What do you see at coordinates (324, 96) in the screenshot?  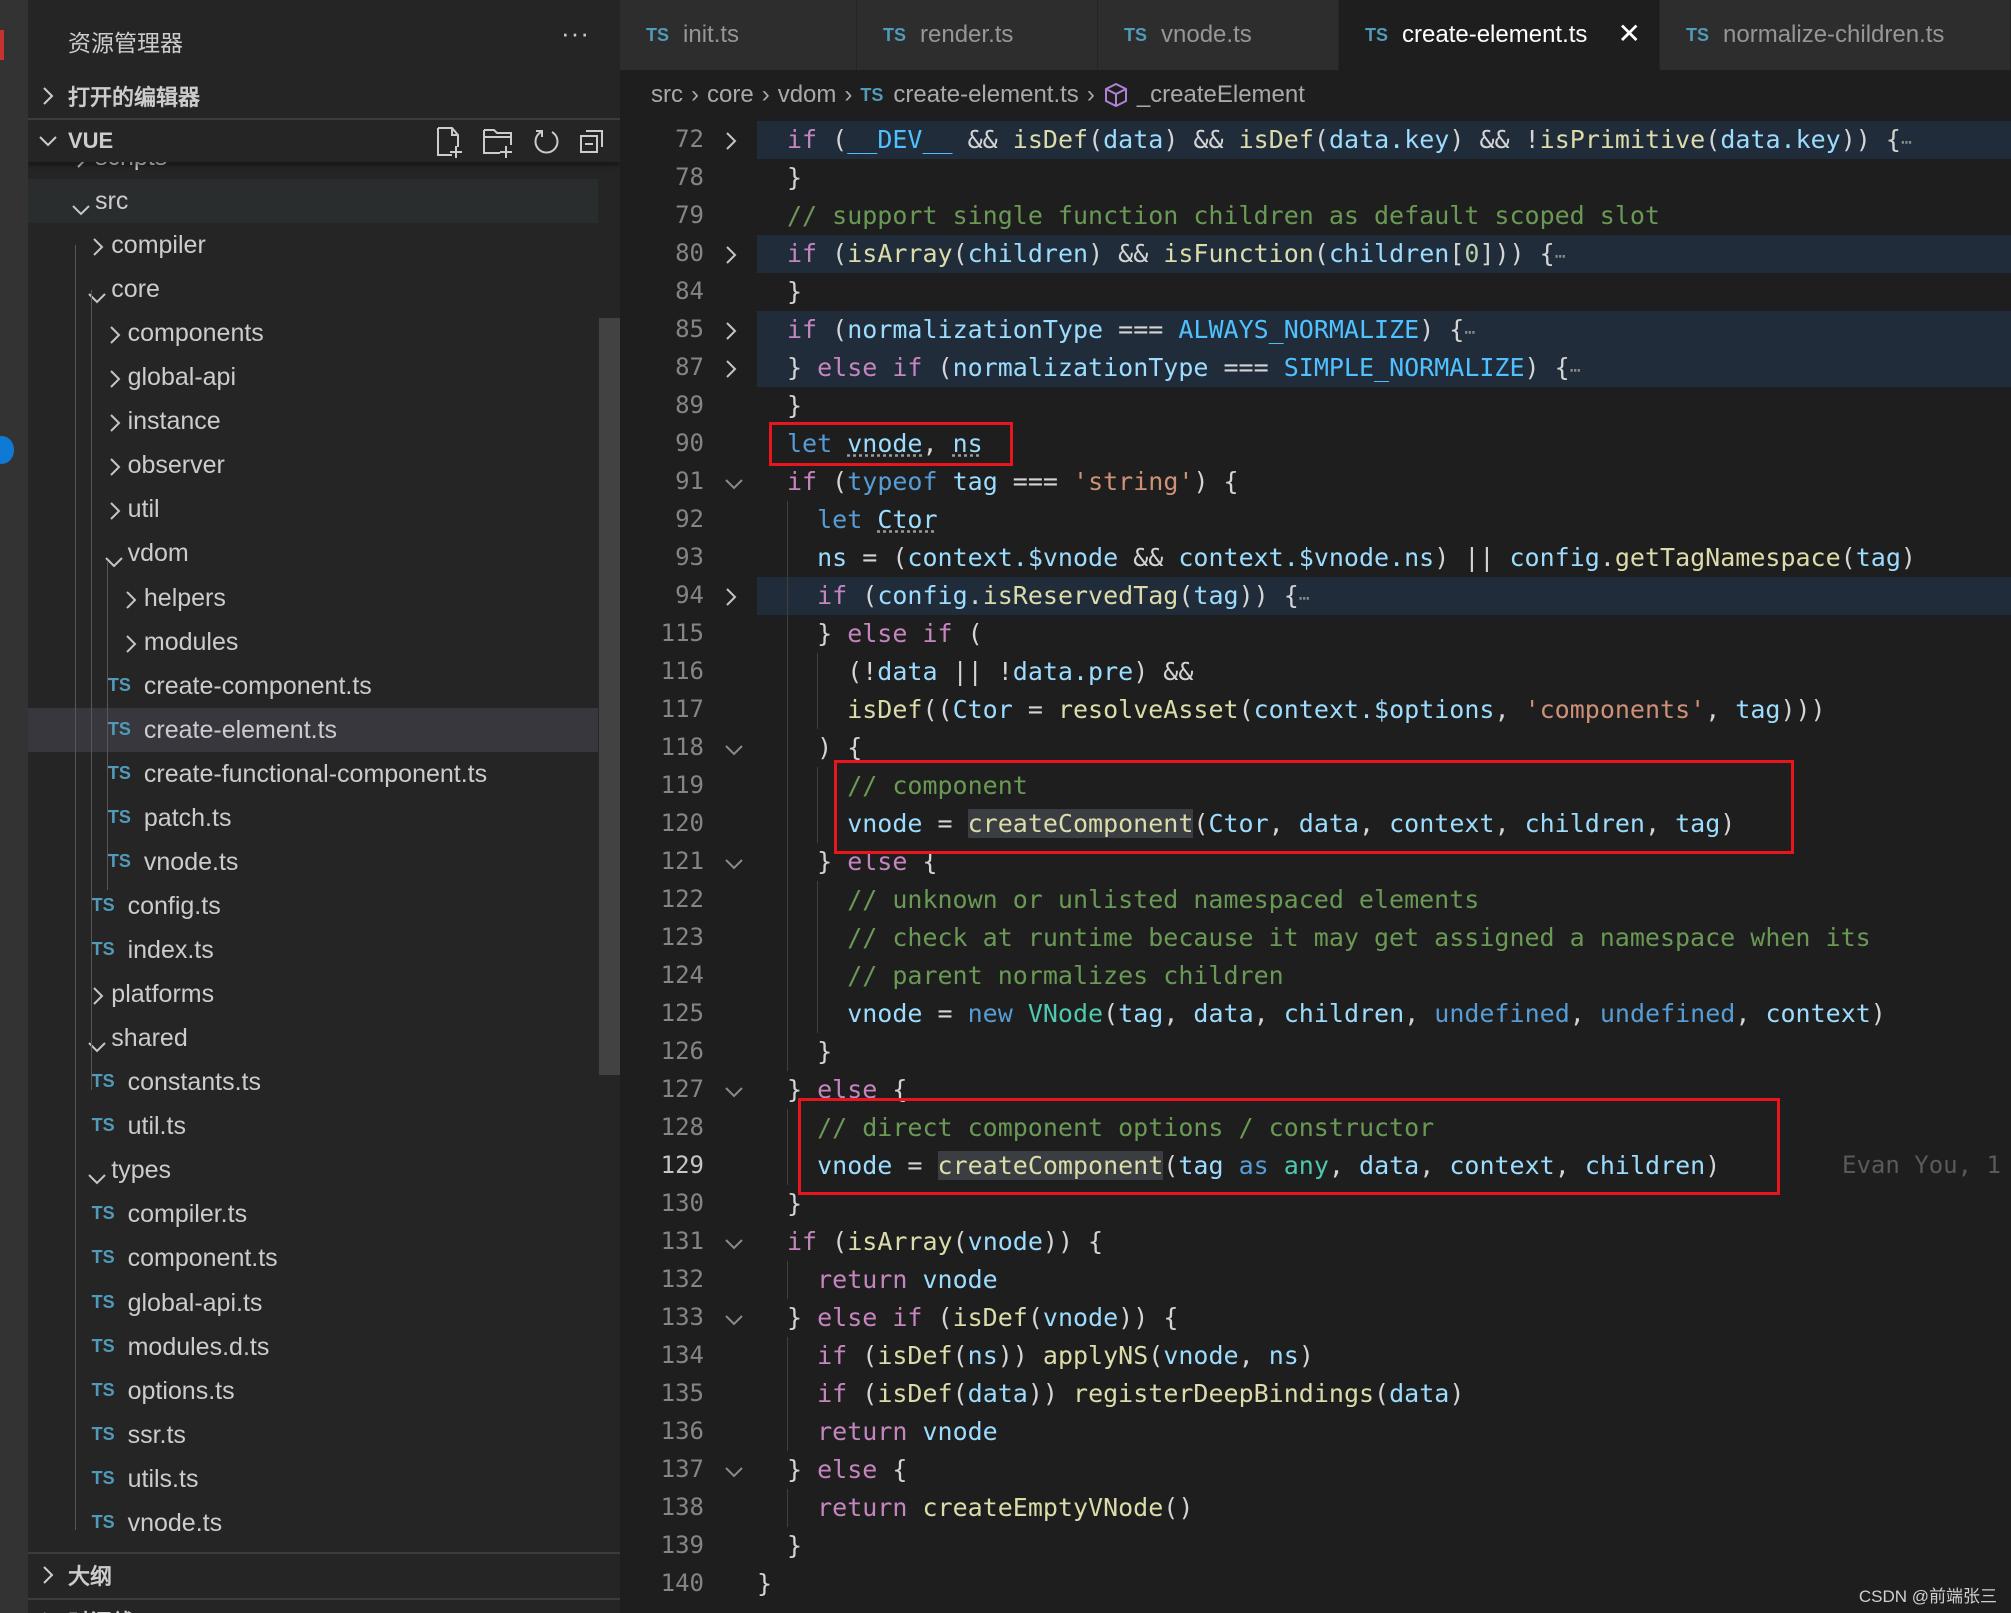 I see `open-editors-section: 打开的编辑器` at bounding box center [324, 96].